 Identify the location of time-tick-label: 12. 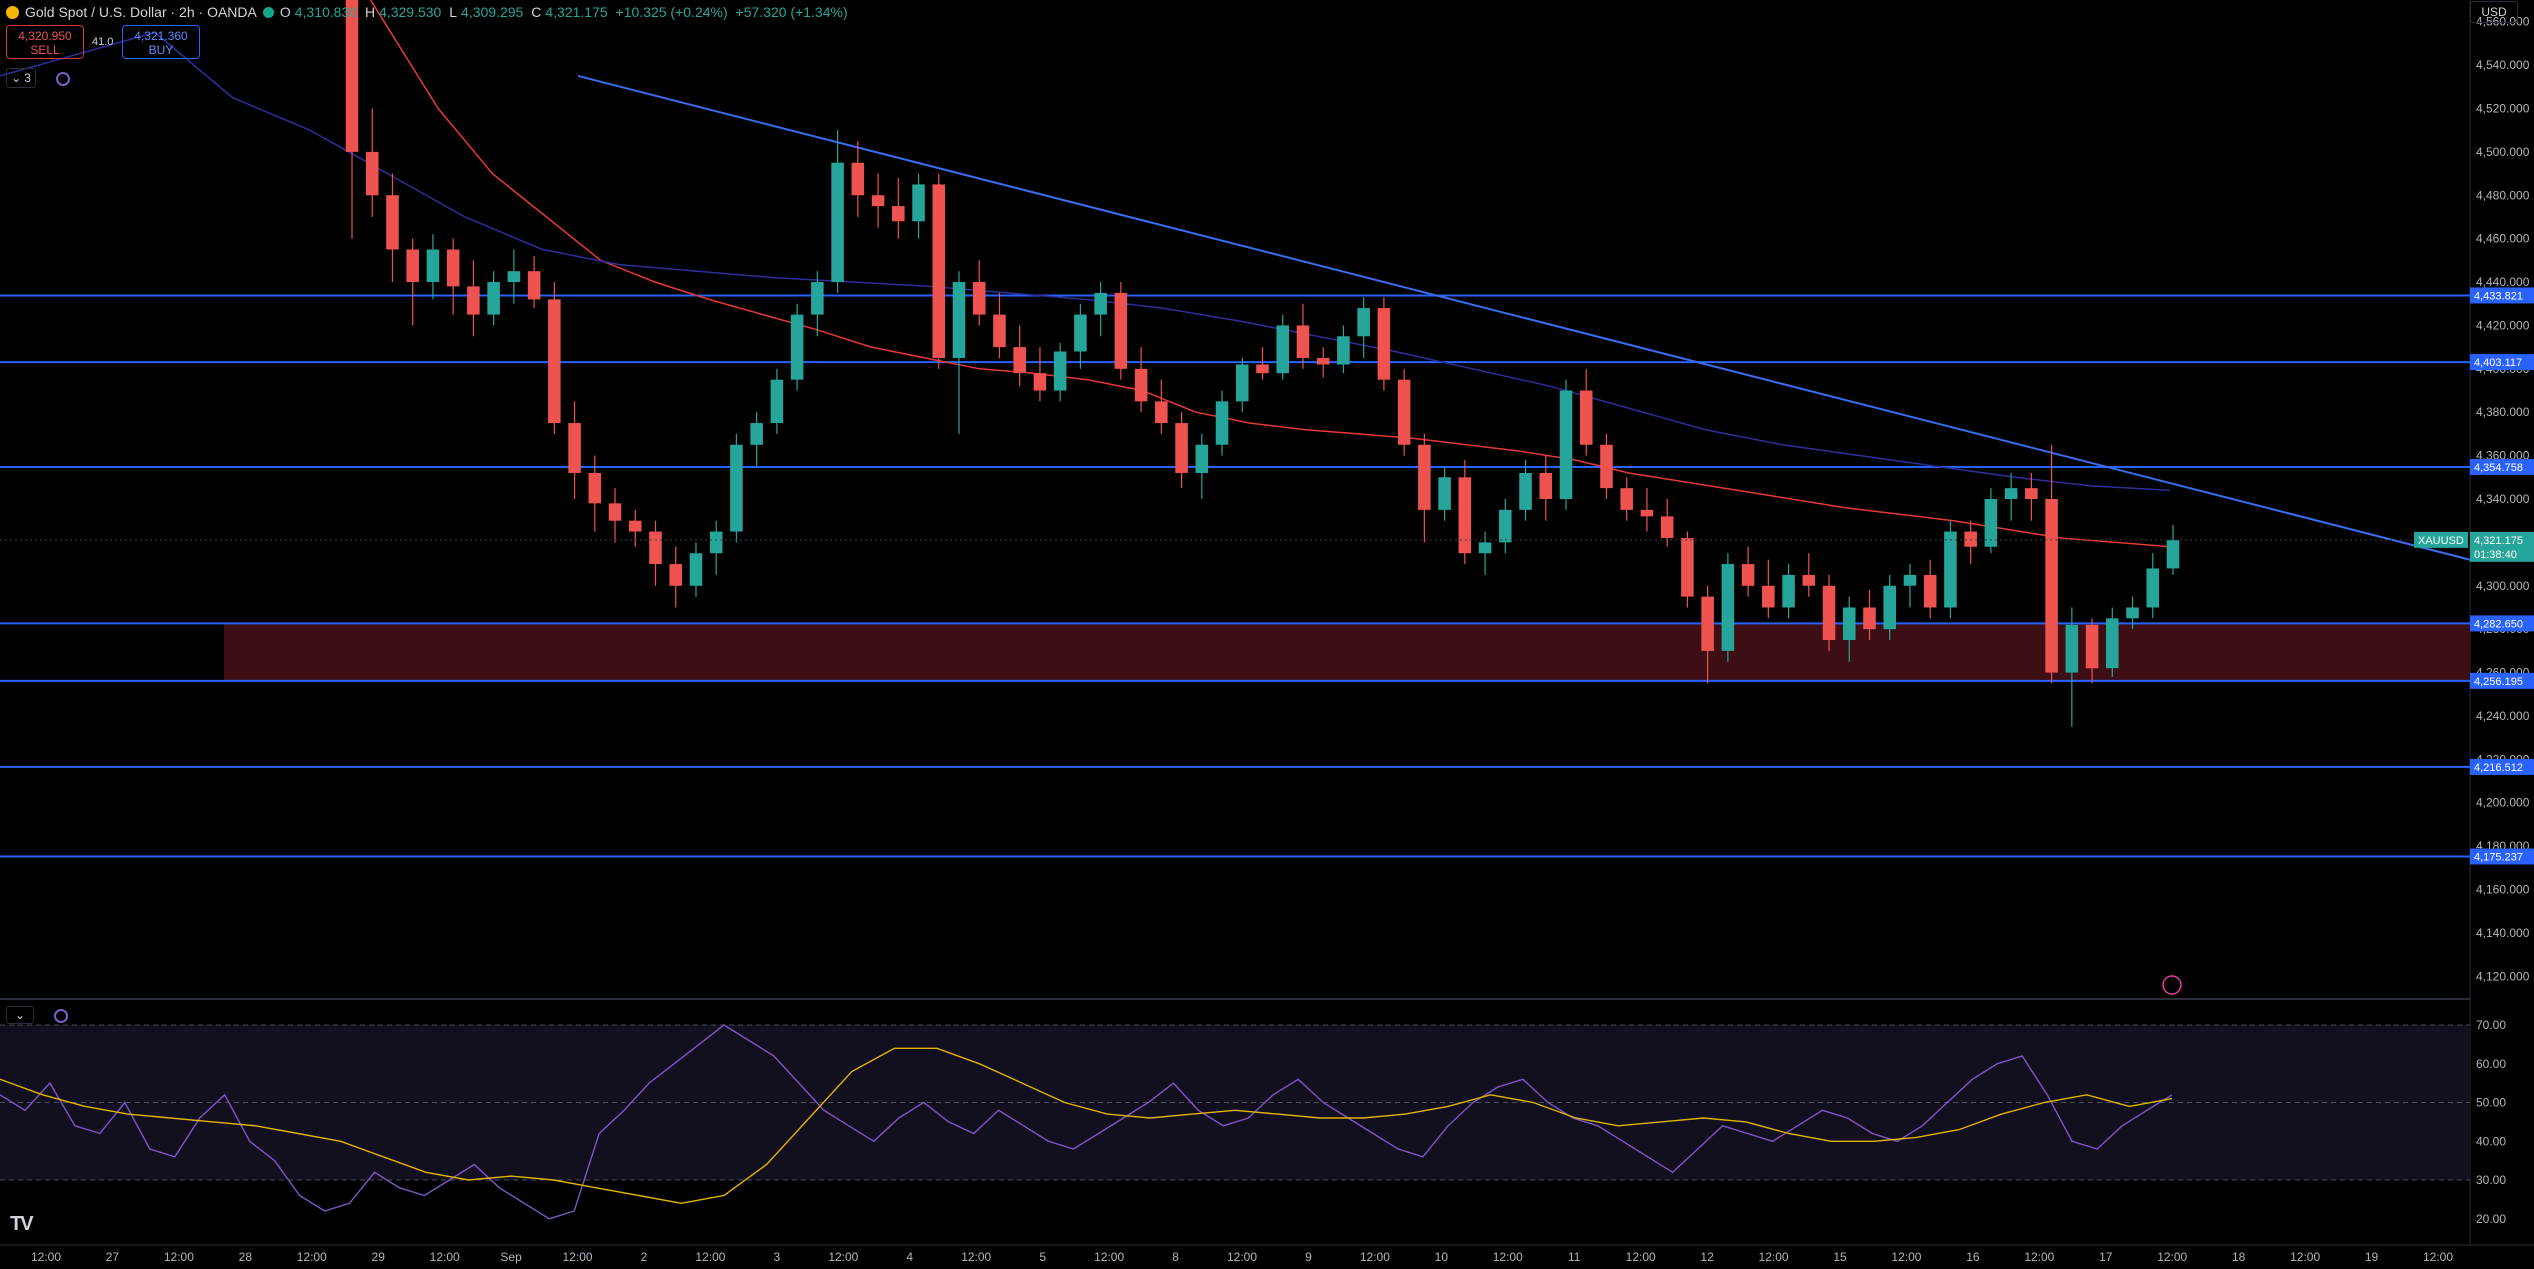
(1707, 1257).